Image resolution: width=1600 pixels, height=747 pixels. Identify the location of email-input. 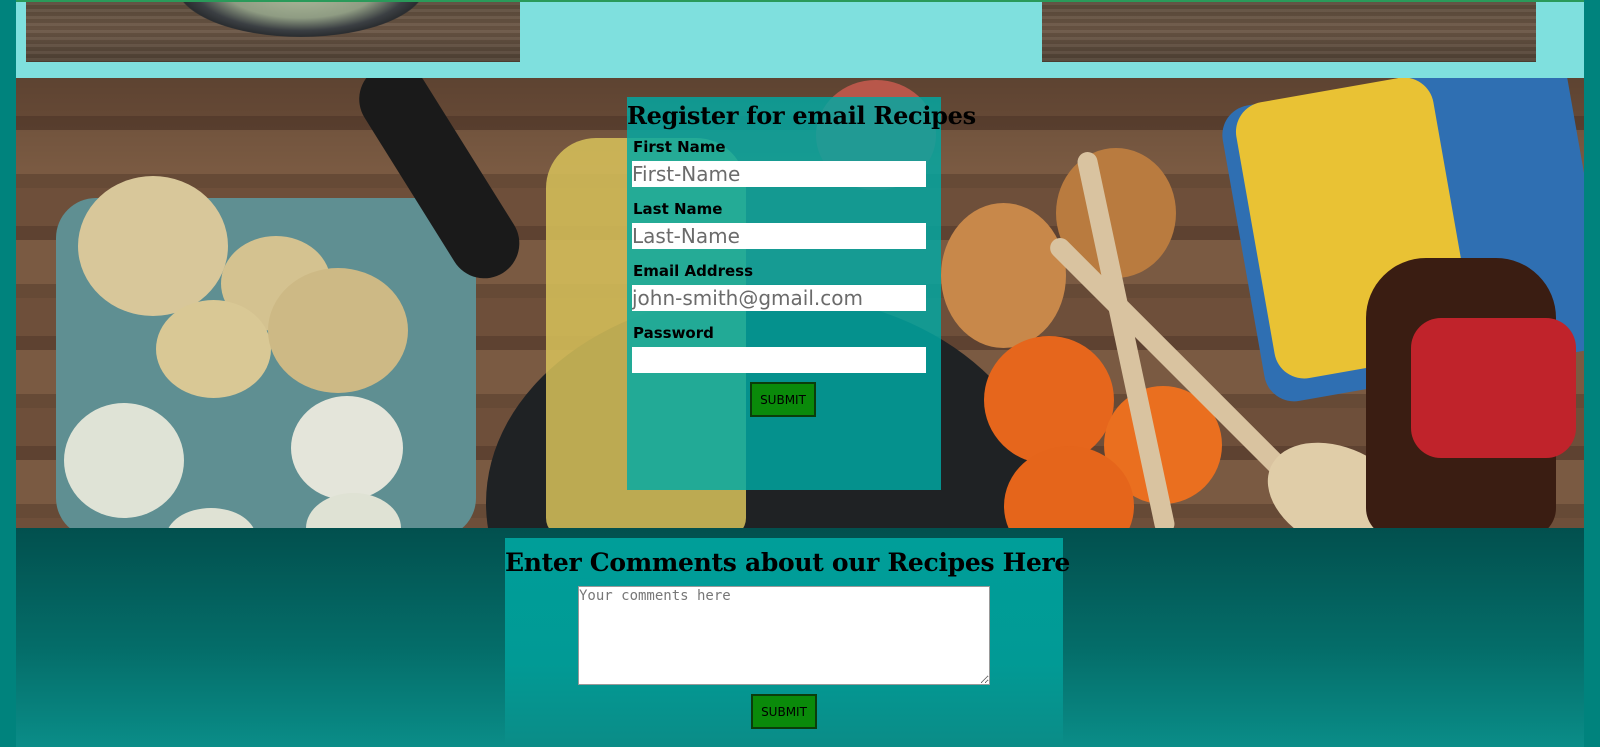
(779, 298).